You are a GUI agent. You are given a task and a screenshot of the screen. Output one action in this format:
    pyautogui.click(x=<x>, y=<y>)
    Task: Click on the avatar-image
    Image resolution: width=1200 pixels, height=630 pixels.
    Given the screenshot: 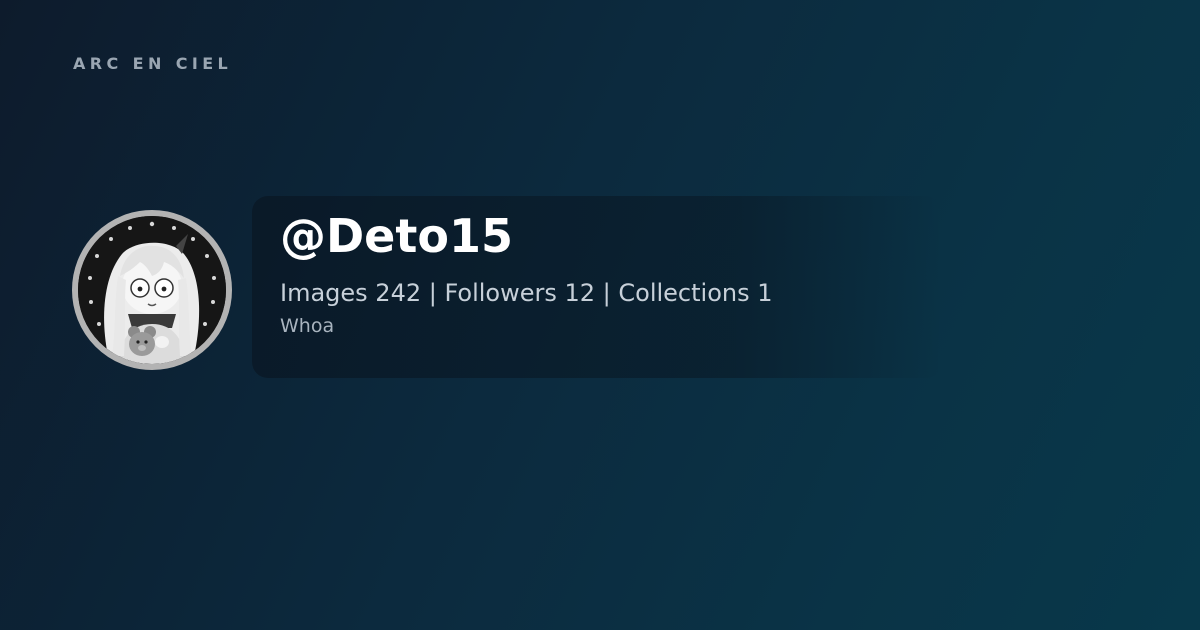 What is the action you would take?
    pyautogui.click(x=152, y=290)
    